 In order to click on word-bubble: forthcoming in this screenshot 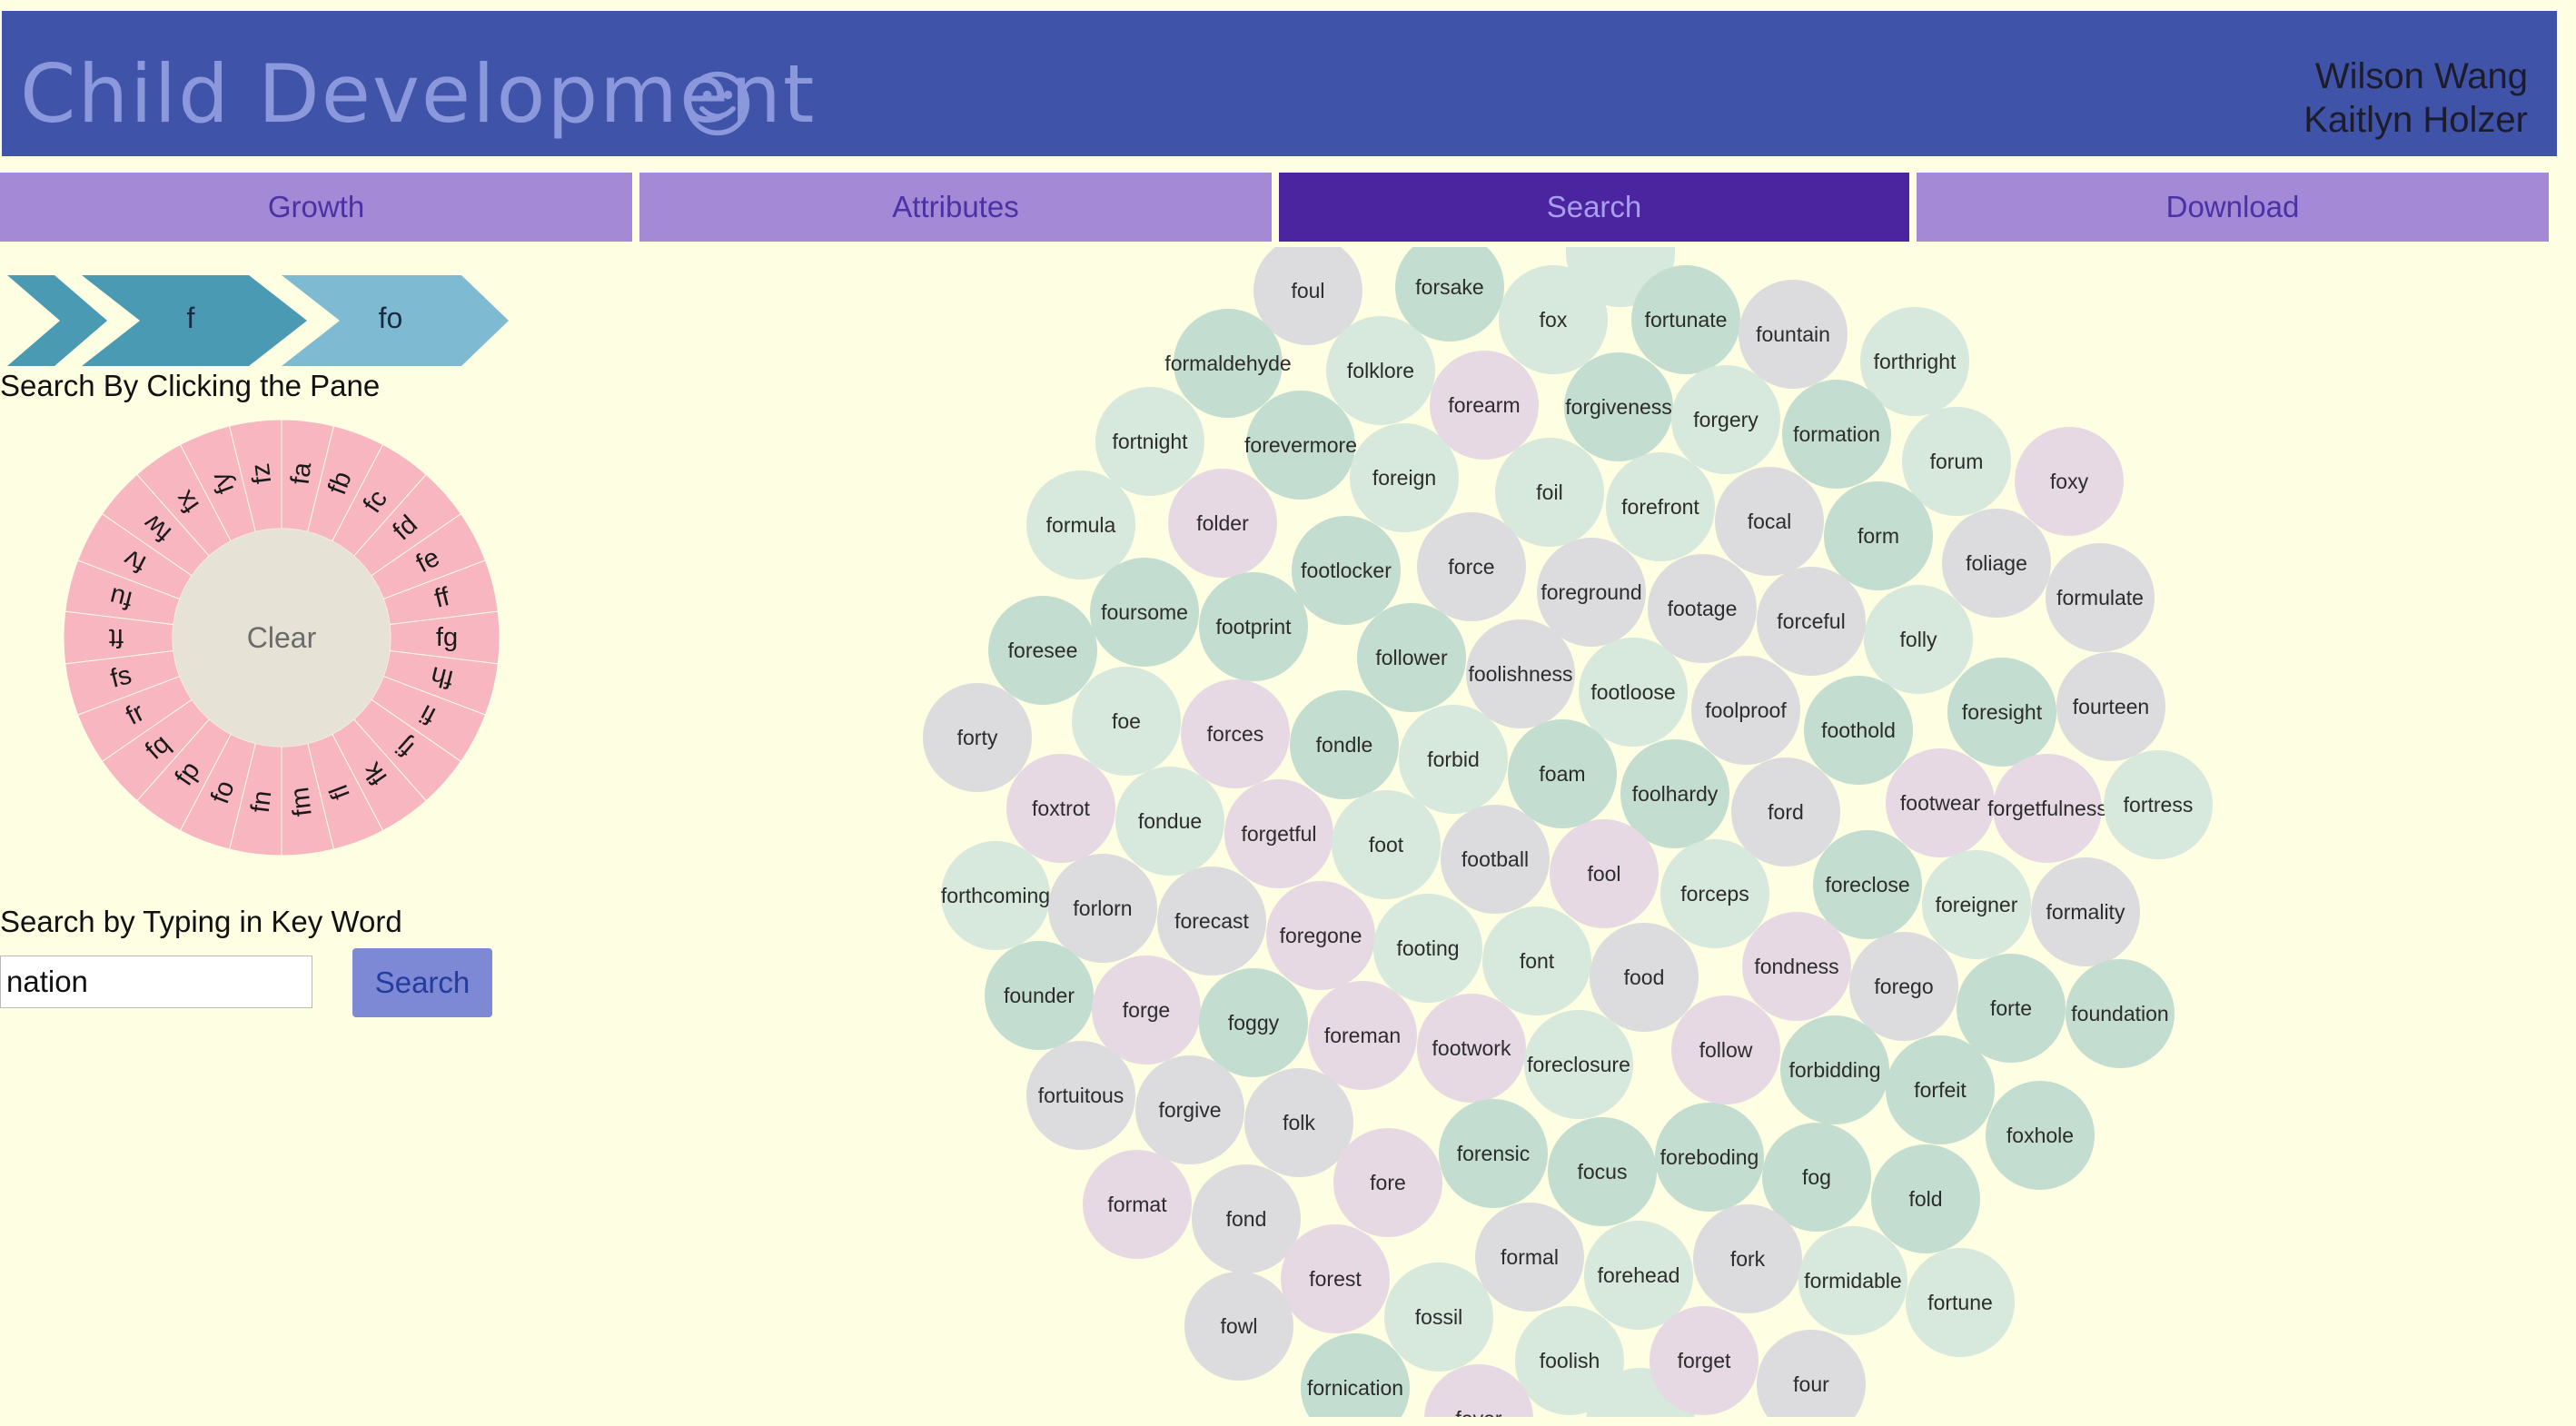, I will do `click(995, 895)`.